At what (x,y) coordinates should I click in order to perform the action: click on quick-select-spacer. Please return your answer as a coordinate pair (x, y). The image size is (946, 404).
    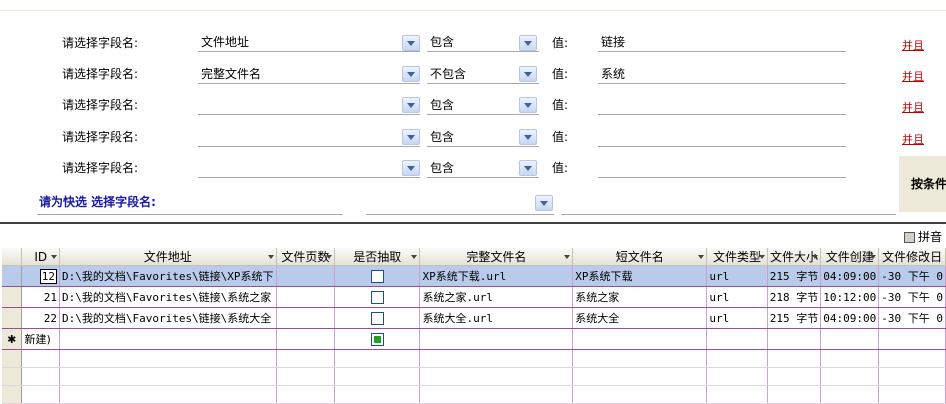
    Looking at the image, I should click on (190, 205).